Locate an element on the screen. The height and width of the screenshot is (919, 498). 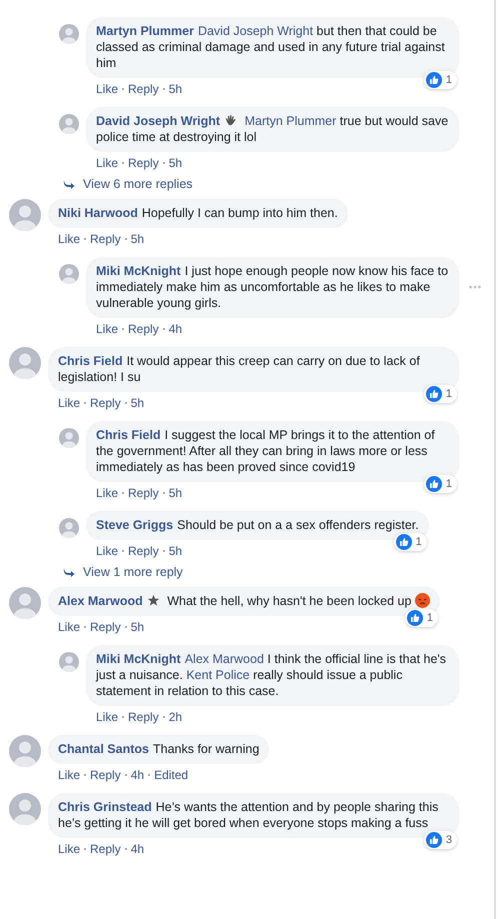
author-name: Steve Griggs is located at coordinates (135, 525).